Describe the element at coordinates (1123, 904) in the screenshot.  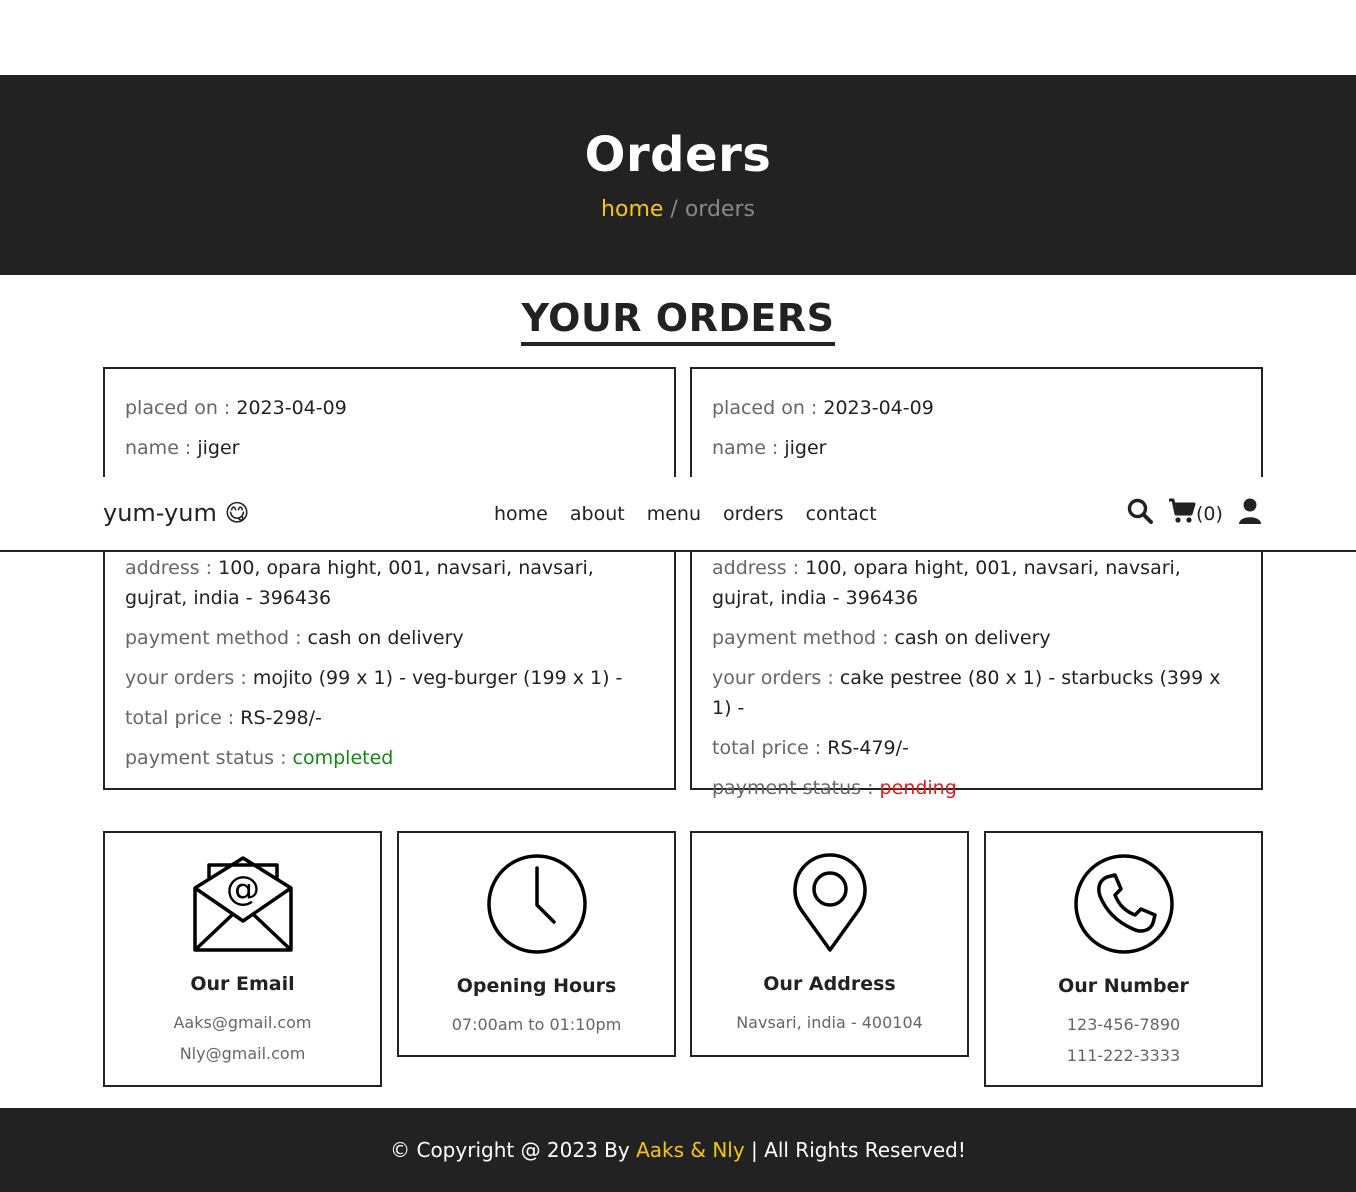
I see `phone-icon` at that location.